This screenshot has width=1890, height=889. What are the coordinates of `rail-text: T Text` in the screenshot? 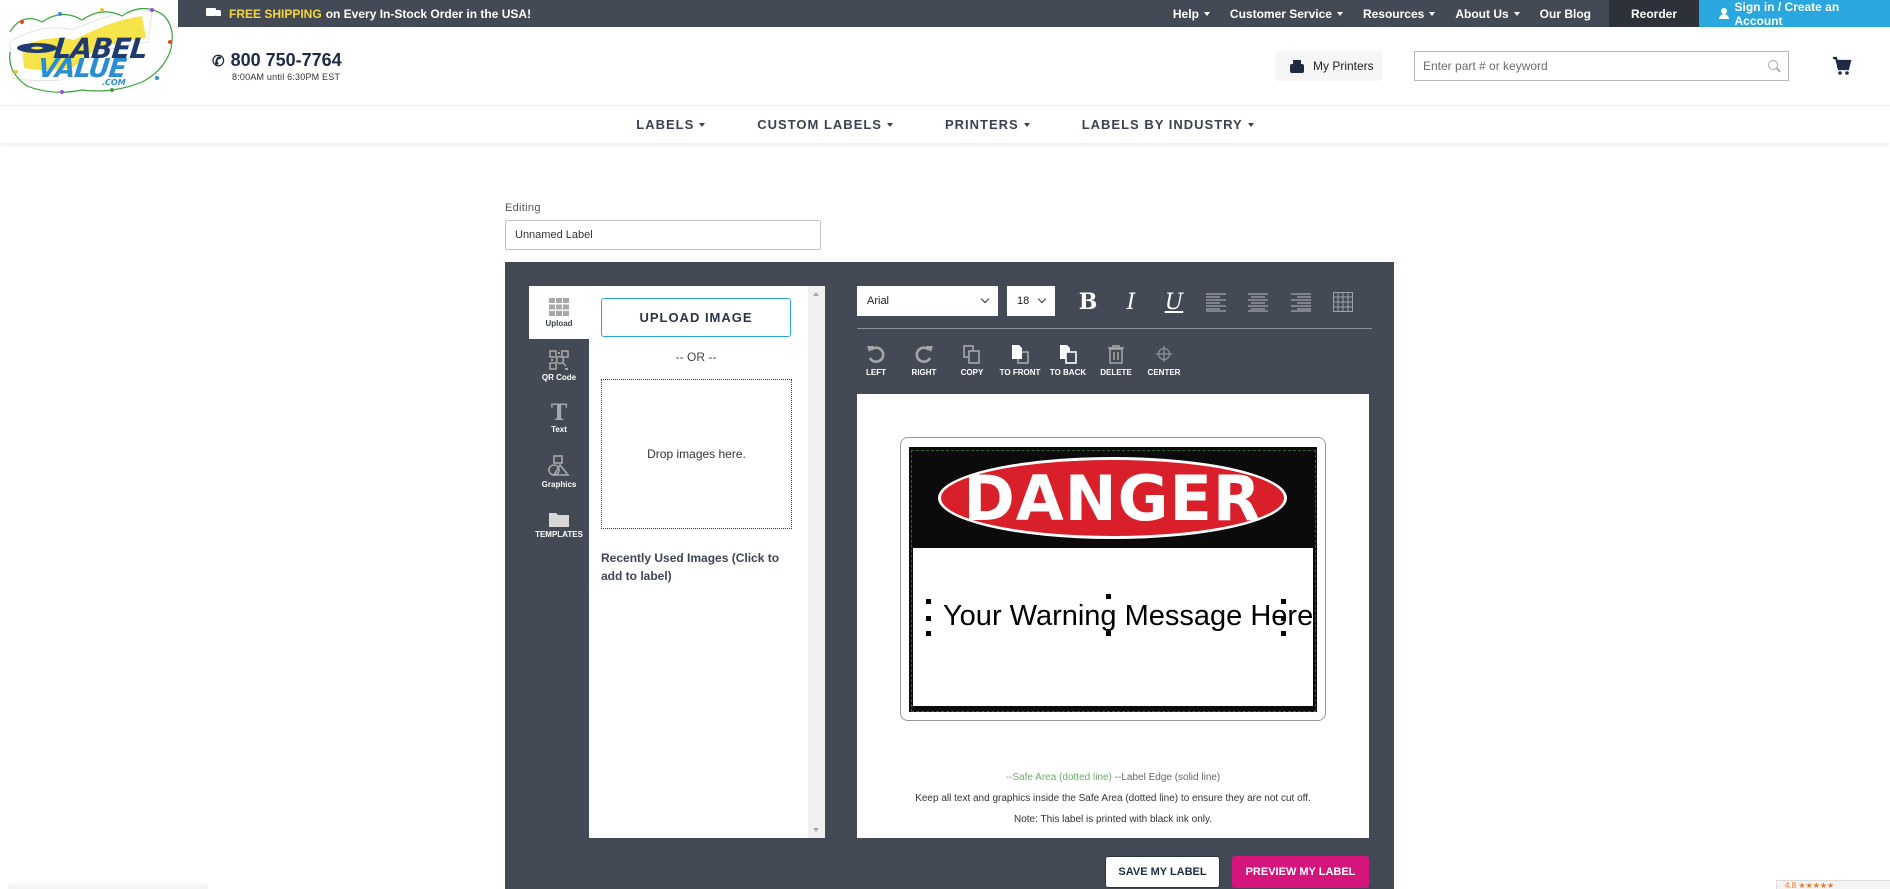 It's located at (559, 418).